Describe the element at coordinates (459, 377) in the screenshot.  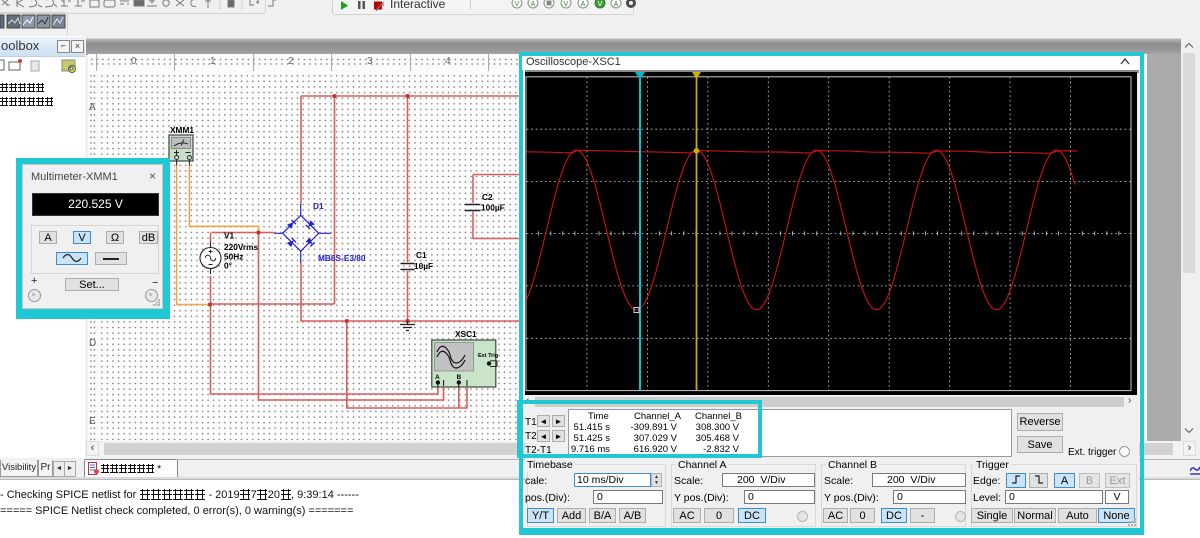
I see `svg-text: B` at that location.